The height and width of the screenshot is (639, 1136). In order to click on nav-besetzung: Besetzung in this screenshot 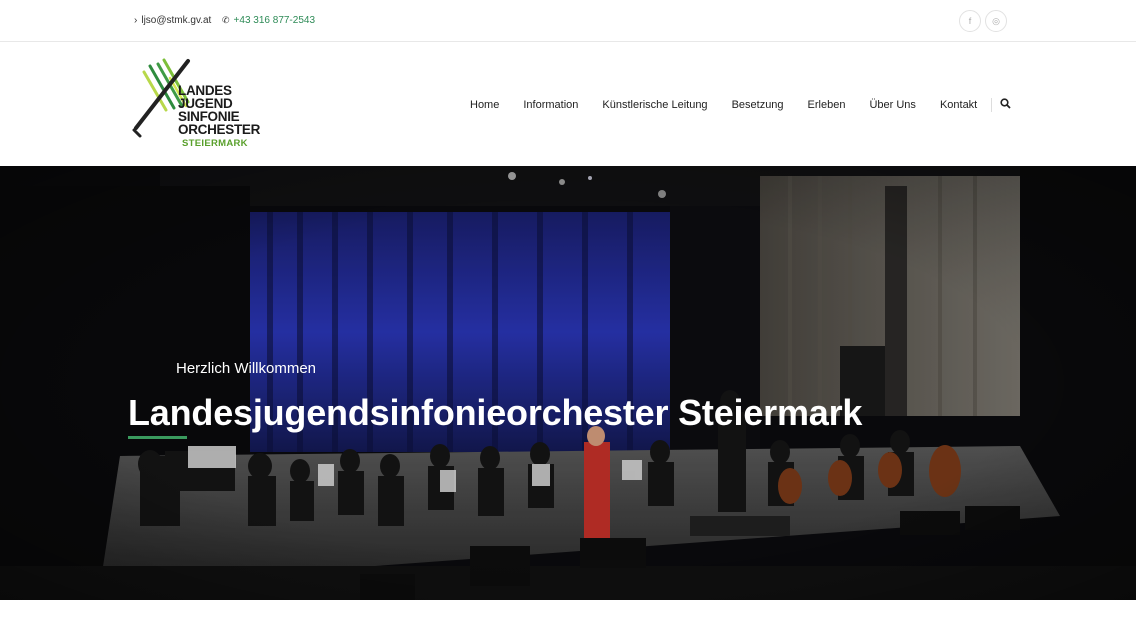, I will do `click(758, 105)`.